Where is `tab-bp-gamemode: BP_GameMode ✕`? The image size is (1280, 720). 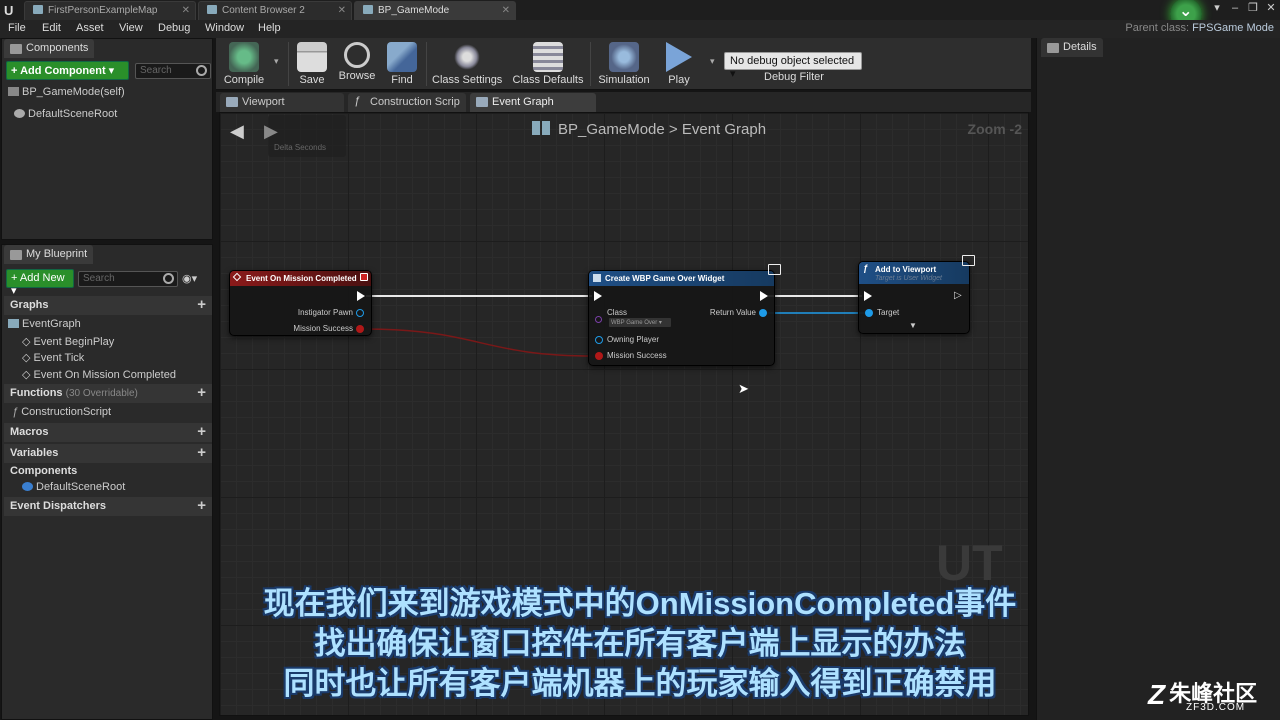 tab-bp-gamemode: BP_GameMode ✕ is located at coordinates (435, 10).